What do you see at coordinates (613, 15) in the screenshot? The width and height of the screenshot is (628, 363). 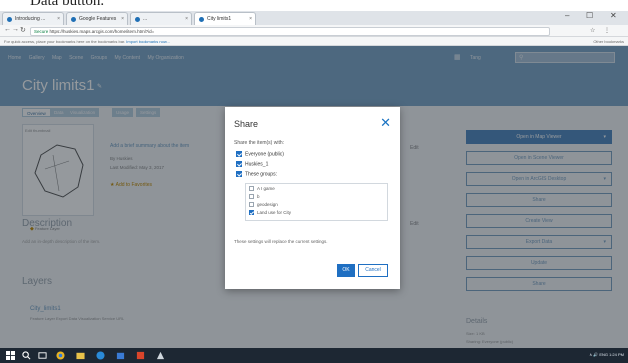 I see `close-window-icon: ✕` at bounding box center [613, 15].